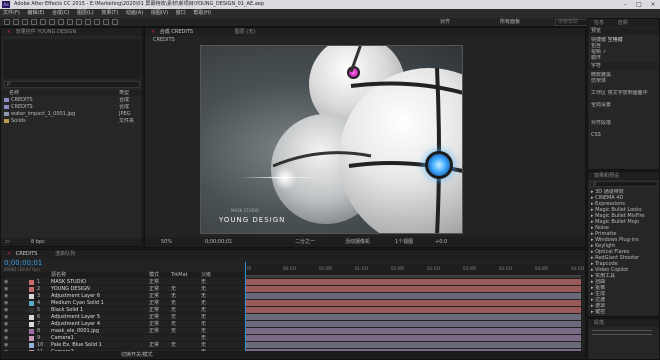  What do you see at coordinates (166, 242) in the screenshot?
I see `zoom-dropdown: 50%` at bounding box center [166, 242].